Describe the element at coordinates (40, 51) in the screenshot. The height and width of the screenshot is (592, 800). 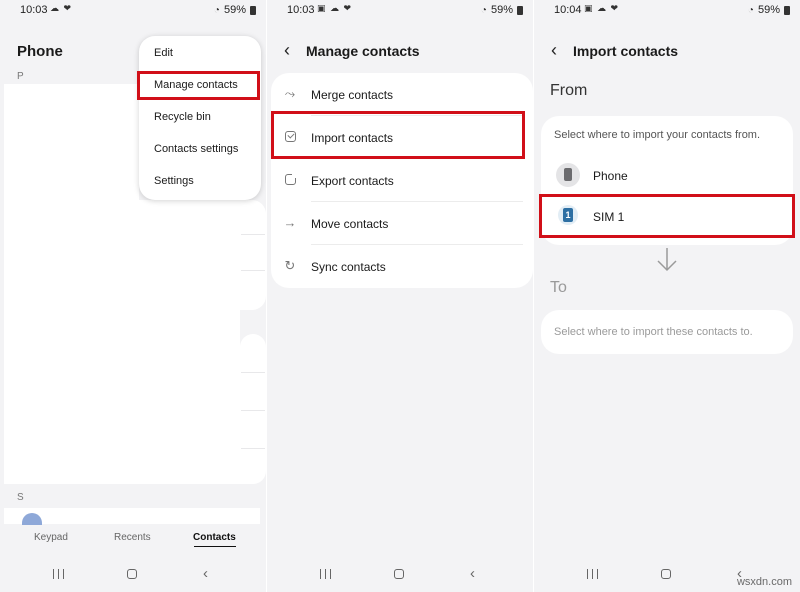
I see `page-title: Phone` at that location.